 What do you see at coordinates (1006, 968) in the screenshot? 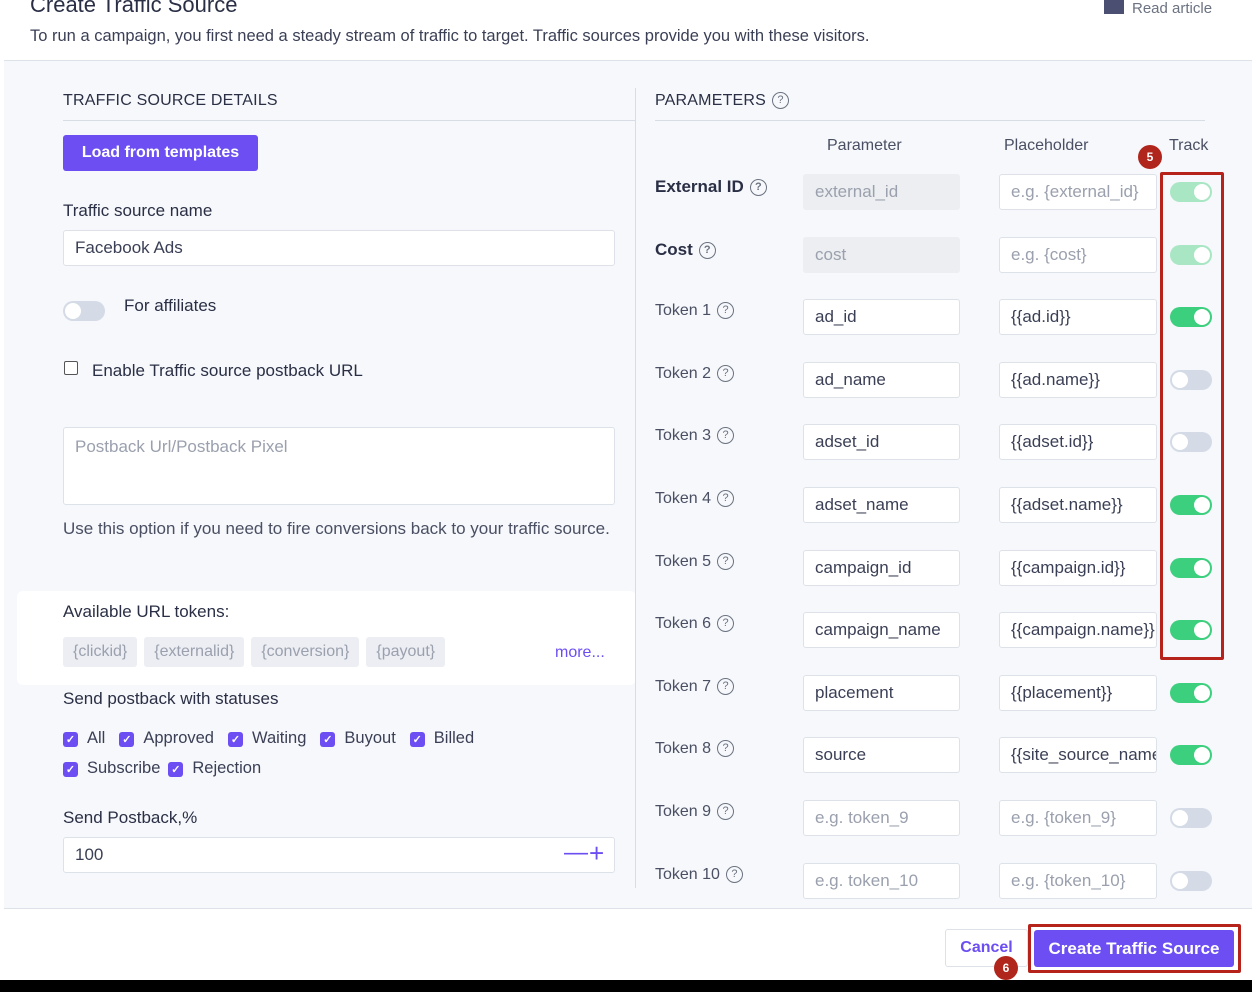
I see `annotation-badge: 6` at bounding box center [1006, 968].